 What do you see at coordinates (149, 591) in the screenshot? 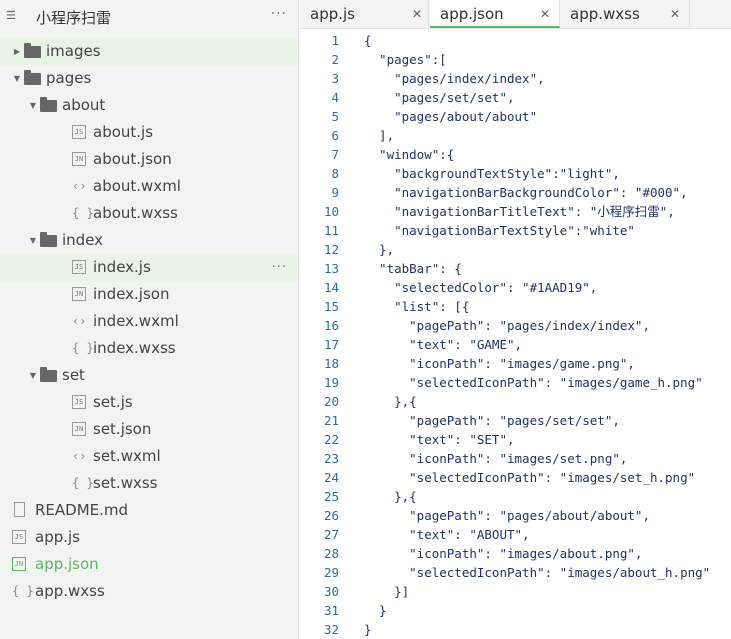
I see `tree-file-app-wxss: { } app.wxss` at bounding box center [149, 591].